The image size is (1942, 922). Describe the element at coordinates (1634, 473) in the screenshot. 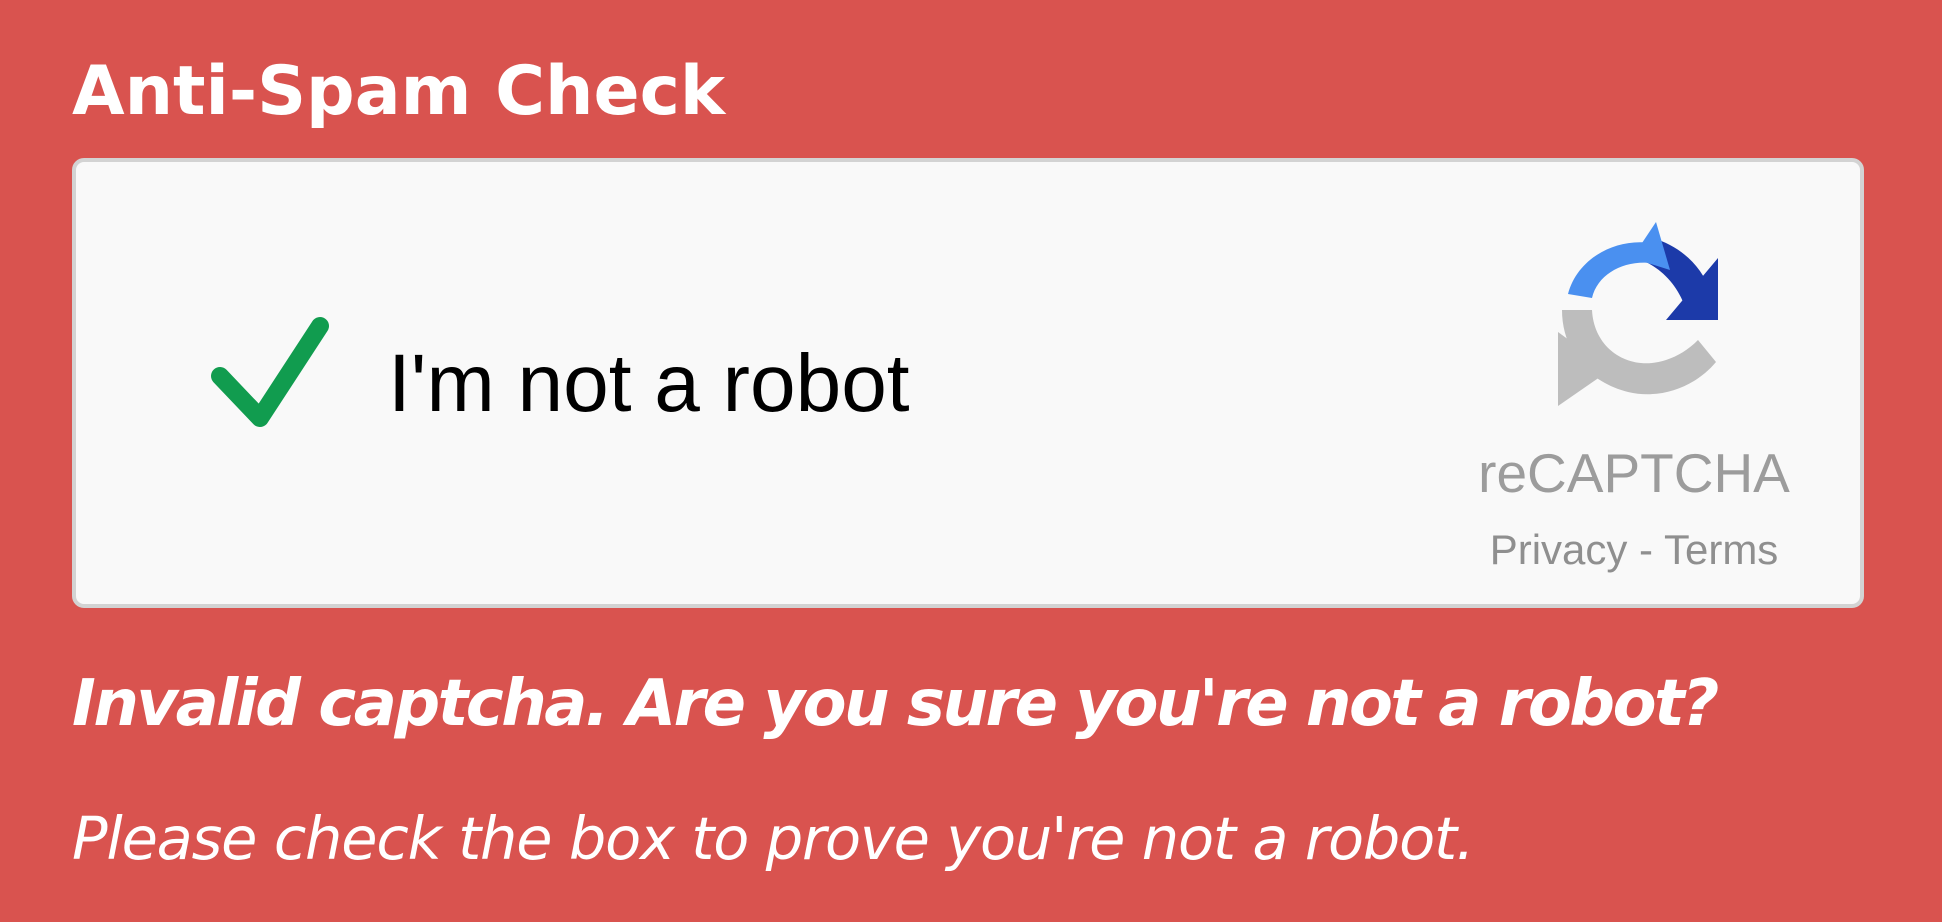

I see `recaptcha-brand-name: reCAPTCHA` at that location.